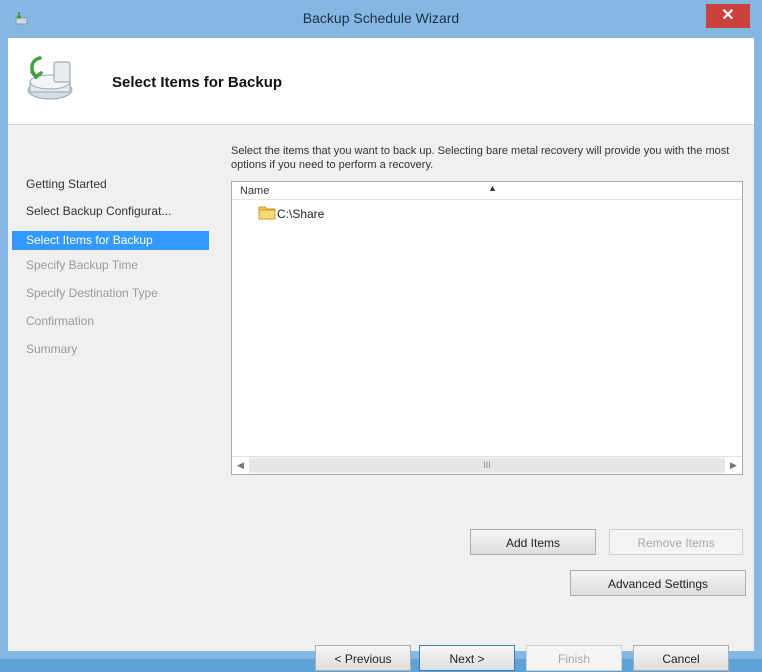 This screenshot has height=672, width=762. I want to click on close-button: ✕, so click(728, 16).